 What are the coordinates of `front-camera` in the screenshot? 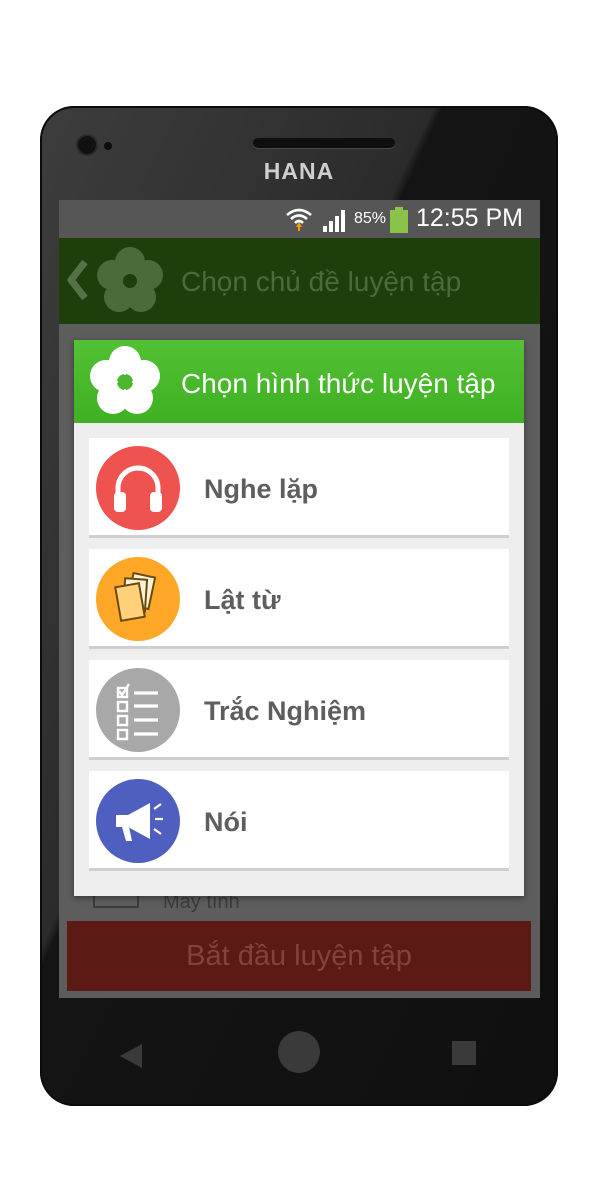 It's located at (87, 145).